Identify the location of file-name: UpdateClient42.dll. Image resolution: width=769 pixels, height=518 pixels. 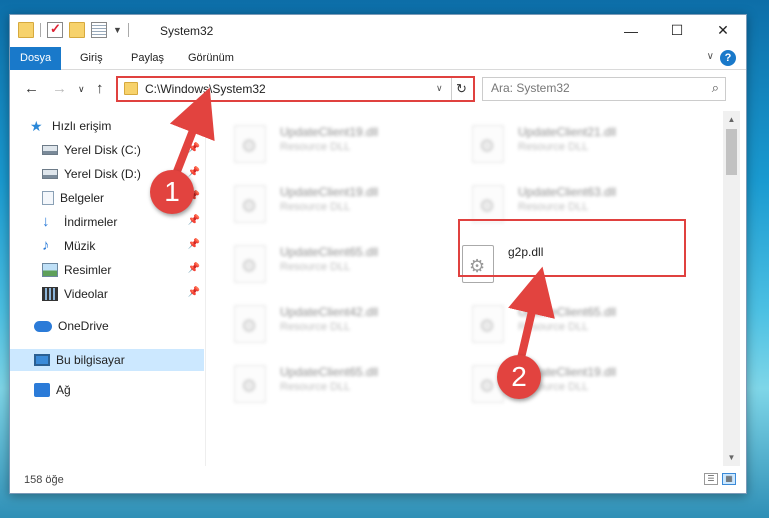
(329, 312).